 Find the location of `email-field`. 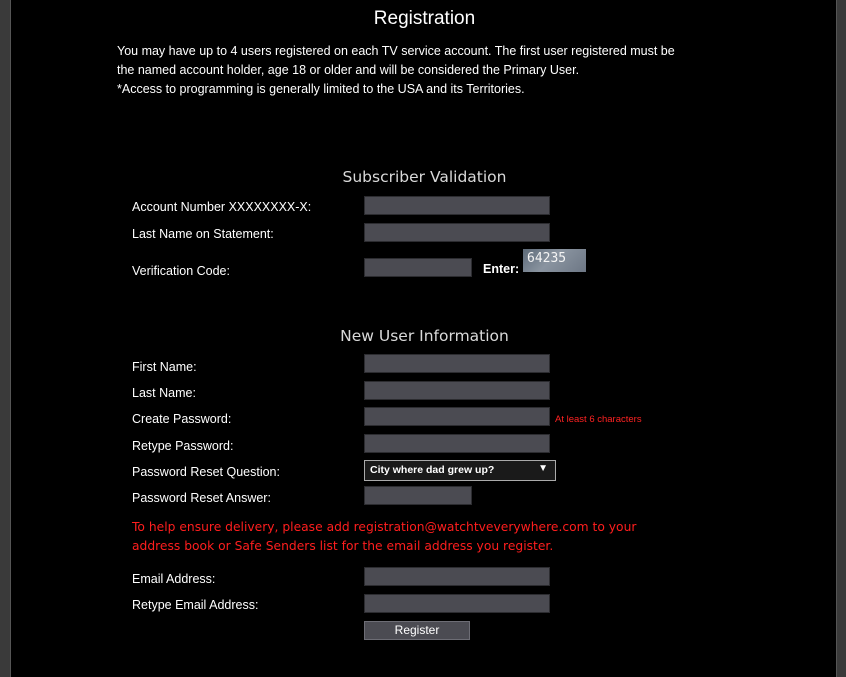

email-field is located at coordinates (457, 576).